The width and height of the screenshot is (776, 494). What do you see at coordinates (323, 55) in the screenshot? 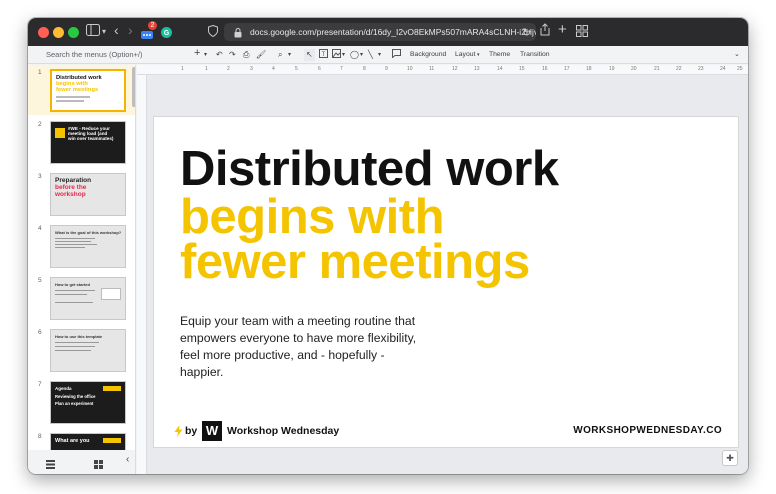
I see `textbox-icon: T` at bounding box center [323, 55].